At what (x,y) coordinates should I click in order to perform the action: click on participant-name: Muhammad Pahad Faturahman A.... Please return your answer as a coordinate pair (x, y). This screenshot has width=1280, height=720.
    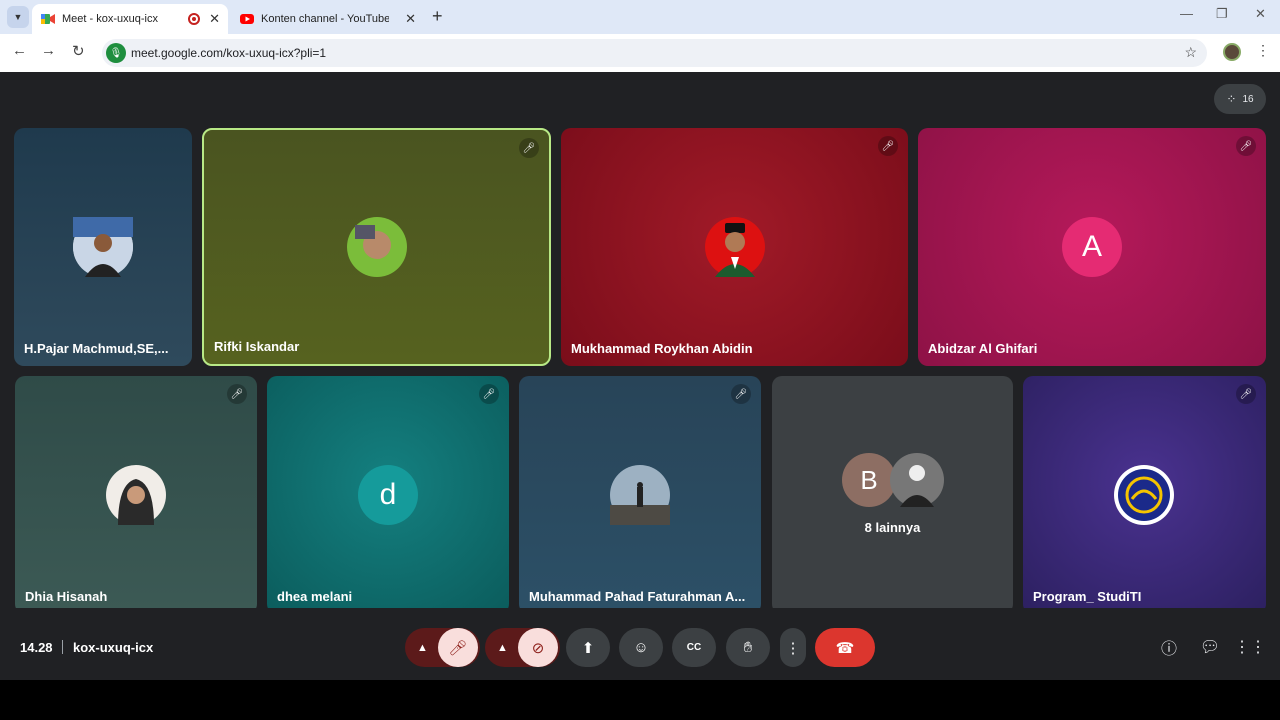
    Looking at the image, I should click on (637, 596).